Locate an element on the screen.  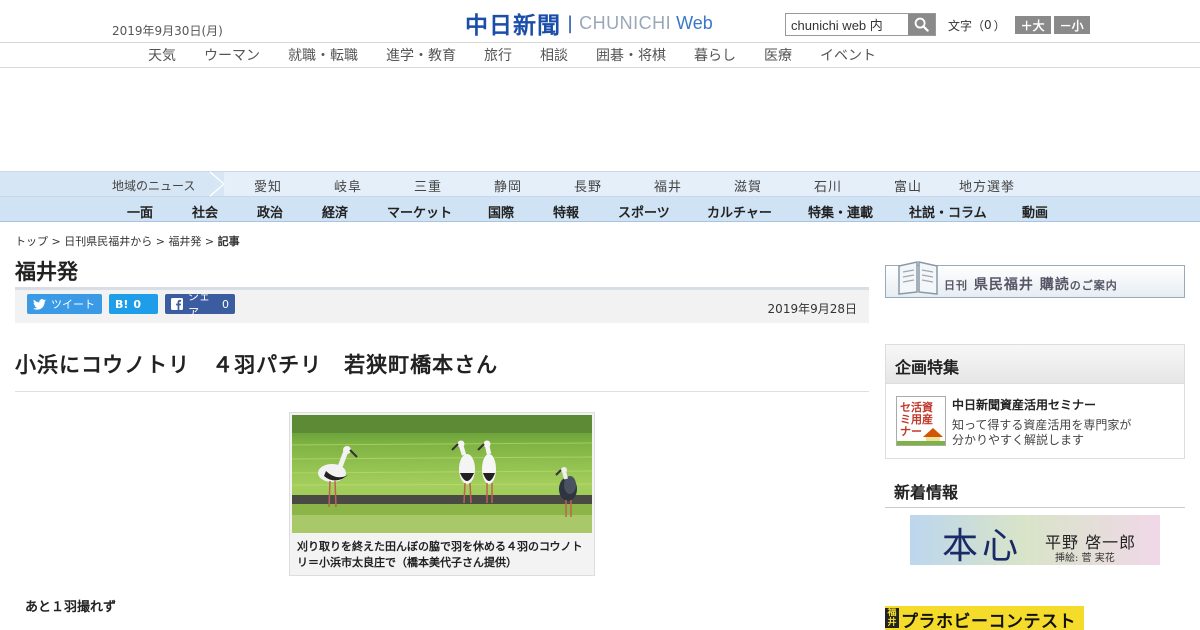
serial-novel-banner: 本心 平野 啓一郎 挿絵: 菅 実花 is located at coordinates (1035, 540).